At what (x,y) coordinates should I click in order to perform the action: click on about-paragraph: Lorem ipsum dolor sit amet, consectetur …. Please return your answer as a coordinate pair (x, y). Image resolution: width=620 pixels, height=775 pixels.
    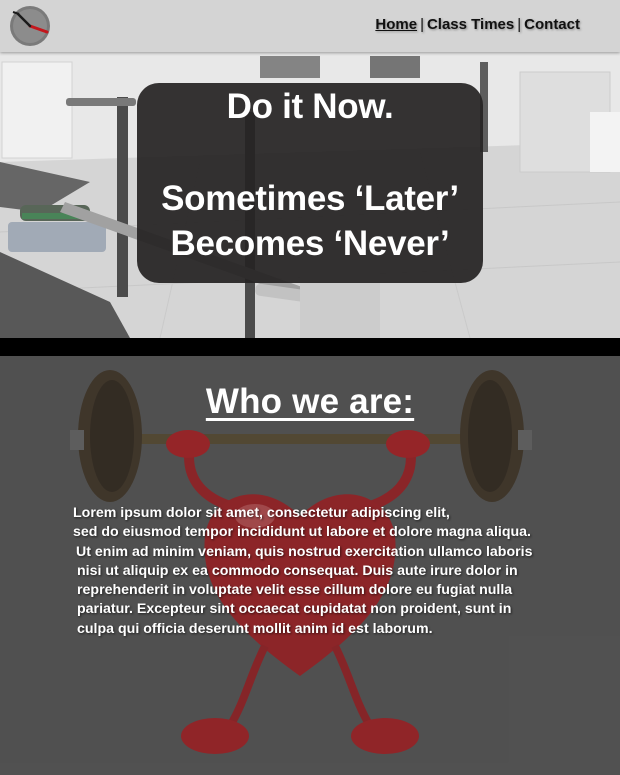
    Looking at the image, I should click on (338, 571).